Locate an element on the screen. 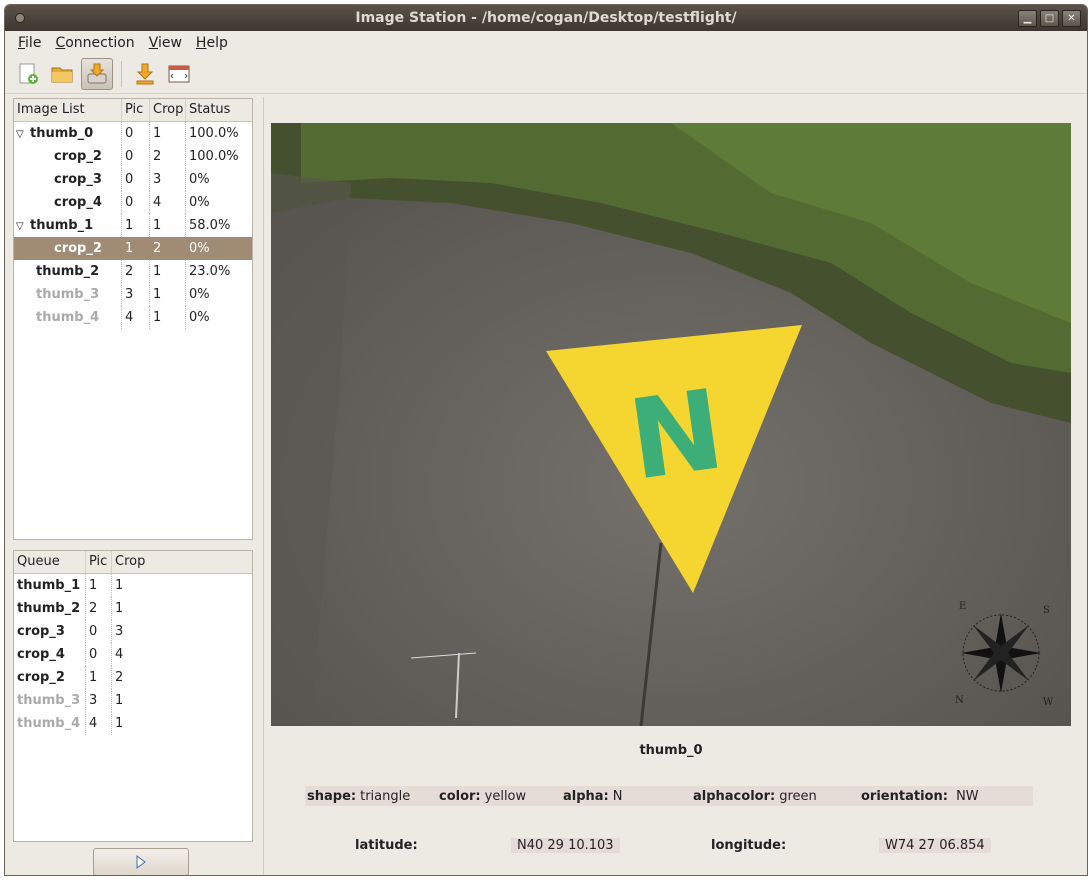  queue-row: thumb_1 1 1 is located at coordinates (133, 585).